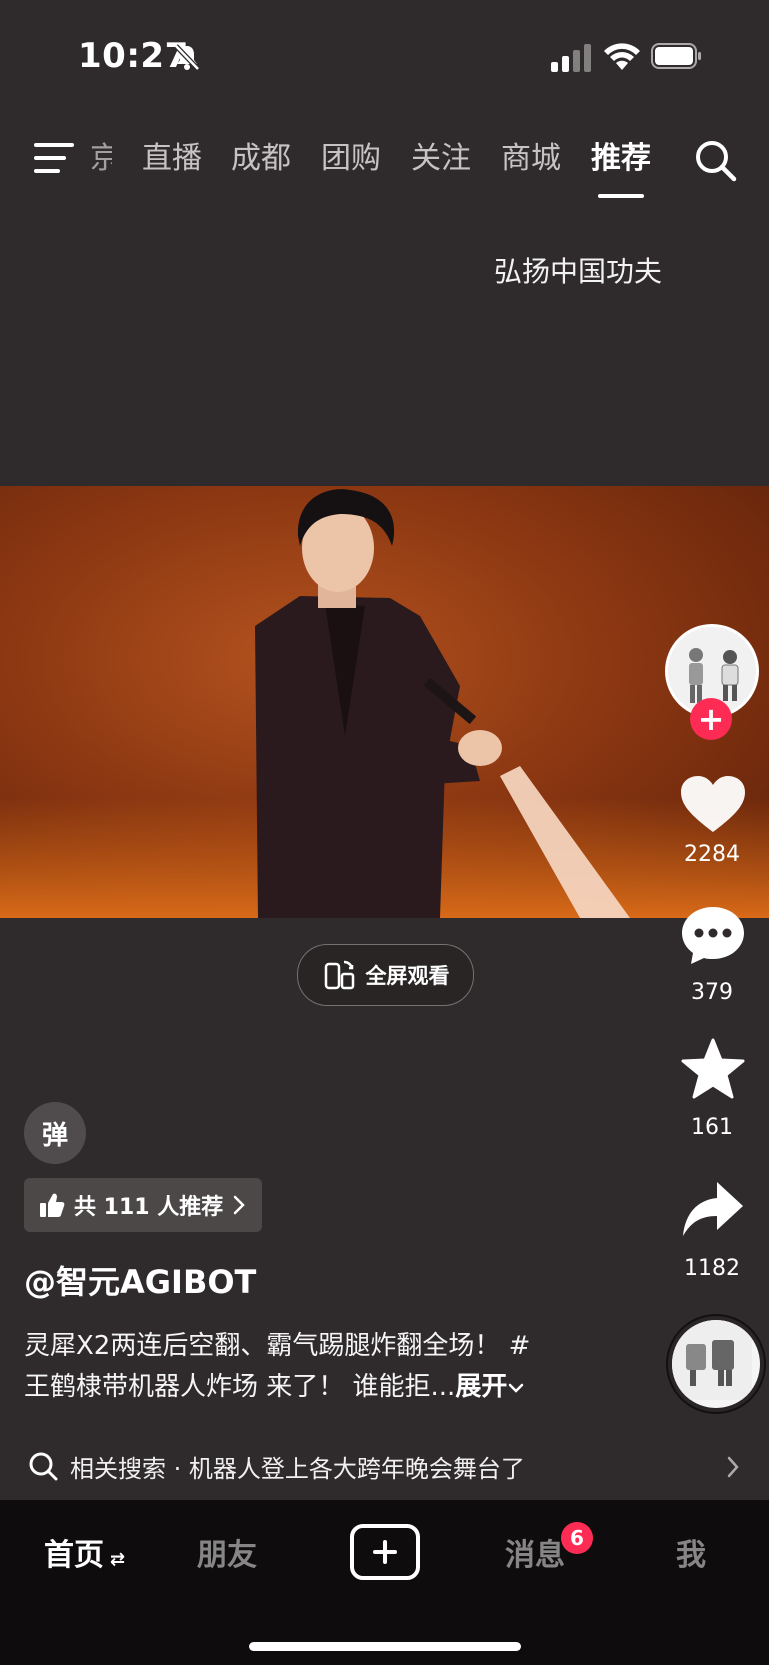 The image size is (769, 1665). I want to click on follow-plus-button: +, so click(711, 719).